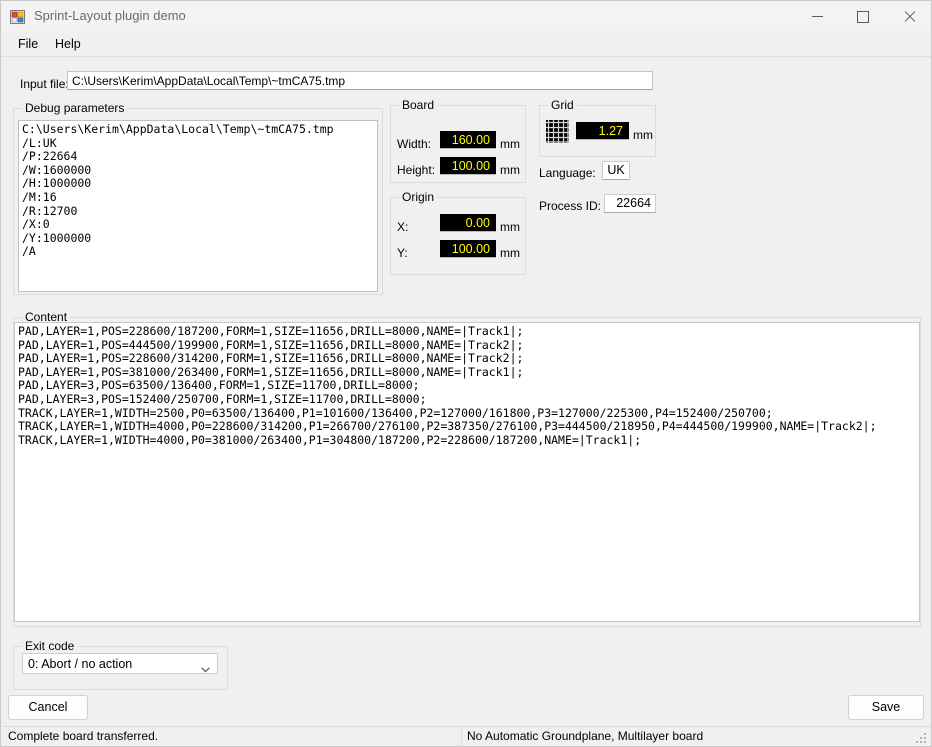  Describe the element at coordinates (468, 140) in the screenshot. I see `board-width-value: 160.00` at that location.